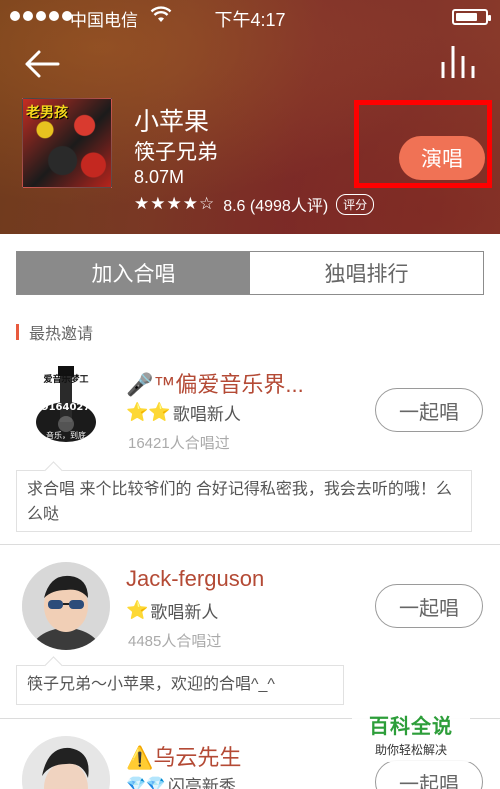 This screenshot has width=500, height=789. Describe the element at coordinates (175, 203) in the screenshot. I see `rating-stars-icon: ★★★★☆` at that location.